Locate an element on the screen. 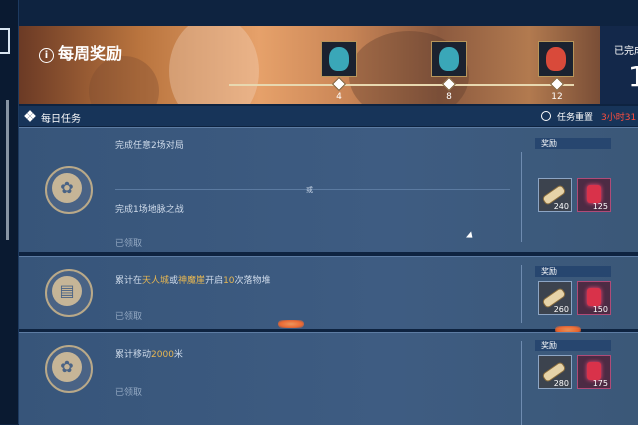 The height and width of the screenshot is (425, 638). diamond-cluster-icon is located at coordinates (30, 116).